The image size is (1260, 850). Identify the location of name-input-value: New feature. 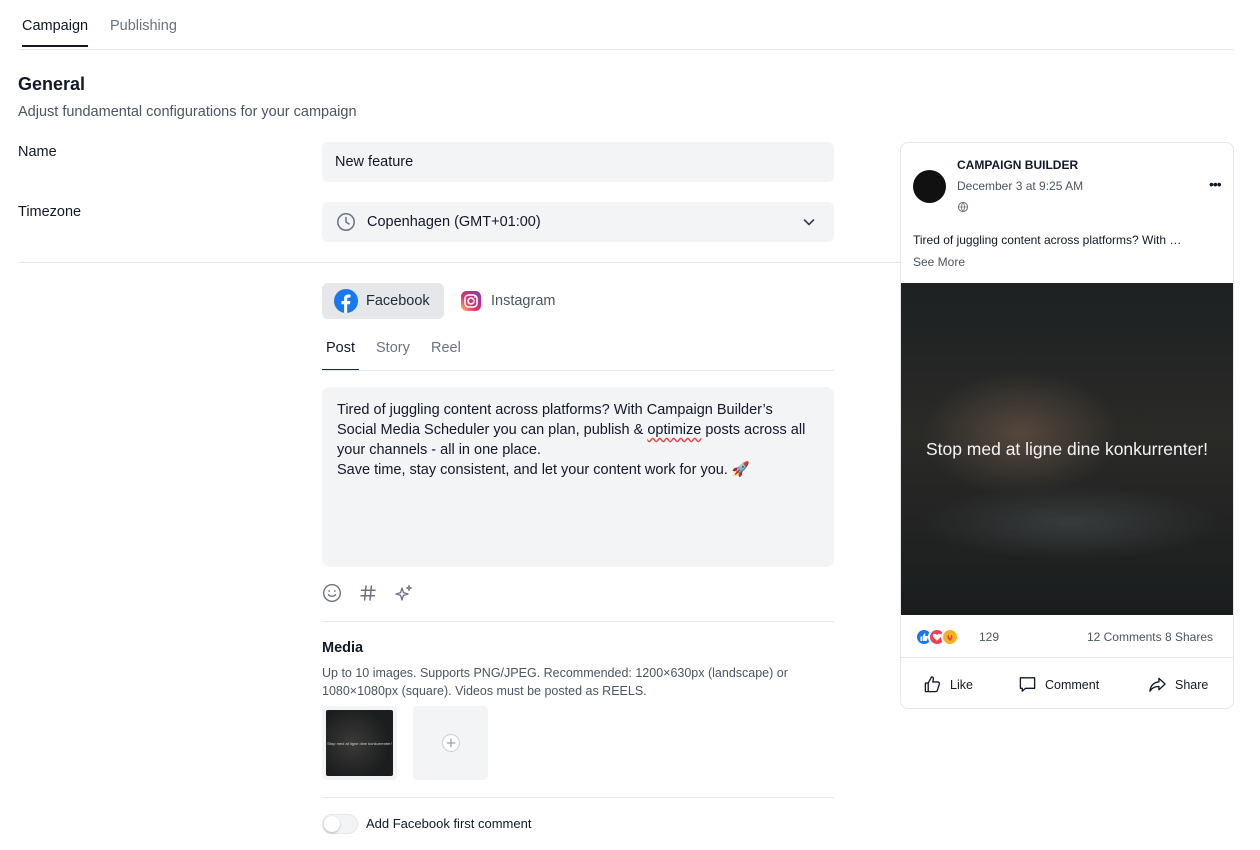
(374, 162).